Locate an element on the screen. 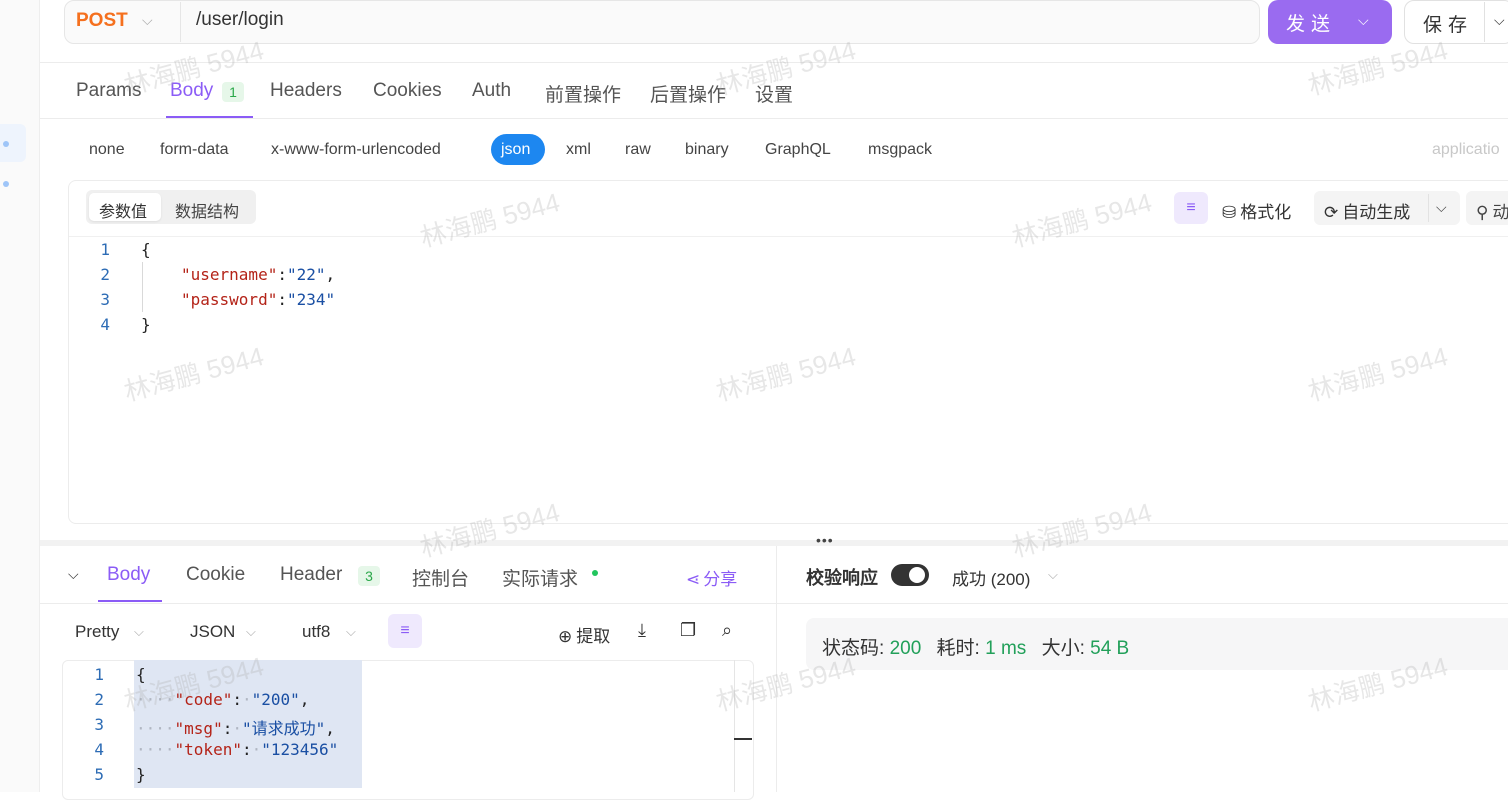 Image resolution: width=1508 pixels, height=800 pixels. response-tab-header: Header is located at coordinates (311, 575).